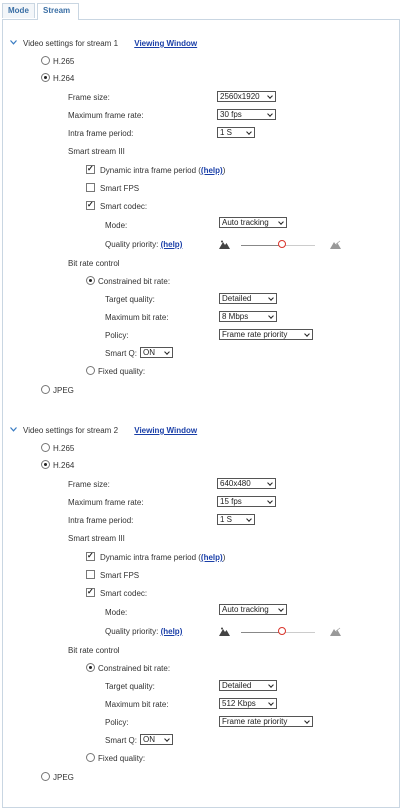  What do you see at coordinates (122, 758) in the screenshot?
I see `fixed-quality-label: Fixed quality:` at bounding box center [122, 758].